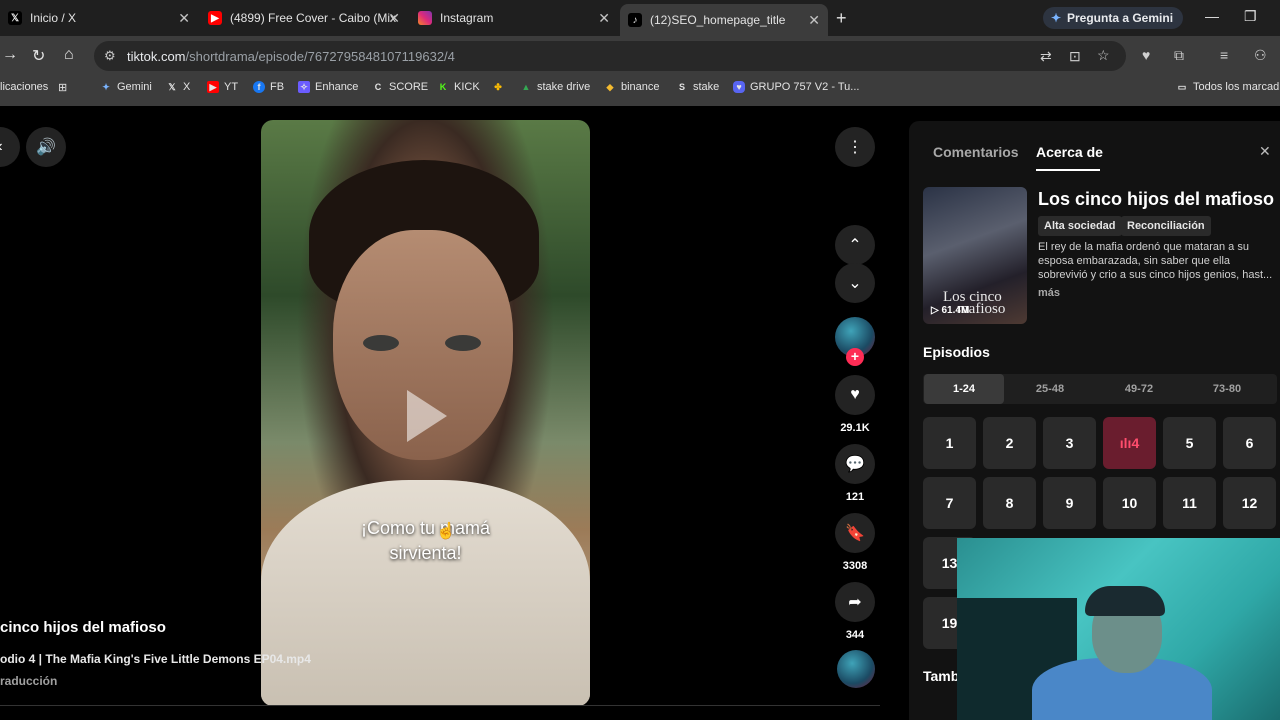 The image size is (1280, 720). Describe the element at coordinates (841, 18) in the screenshot. I see `new-tab-icon: +` at that location.